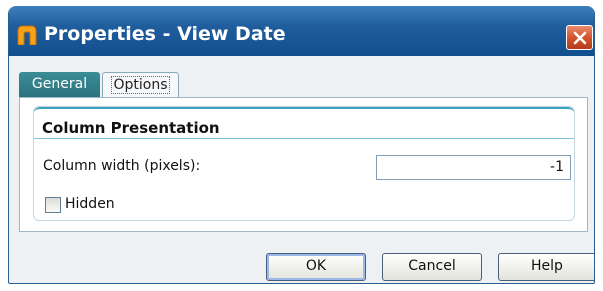  What do you see at coordinates (546, 267) in the screenshot?
I see `help-button: Help` at bounding box center [546, 267].